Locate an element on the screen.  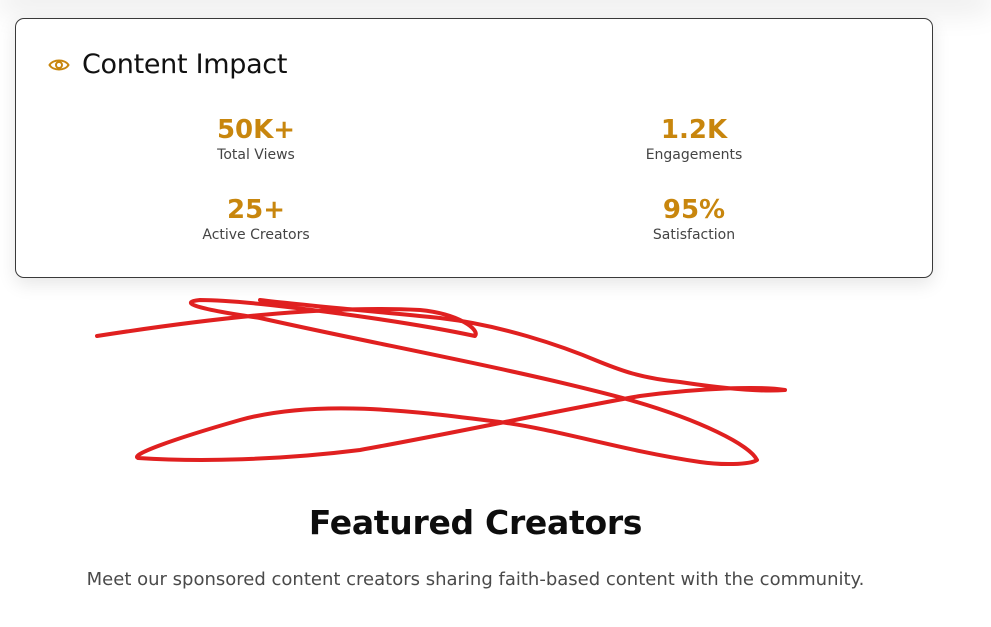
stat-label: Total Views is located at coordinates (256, 155).